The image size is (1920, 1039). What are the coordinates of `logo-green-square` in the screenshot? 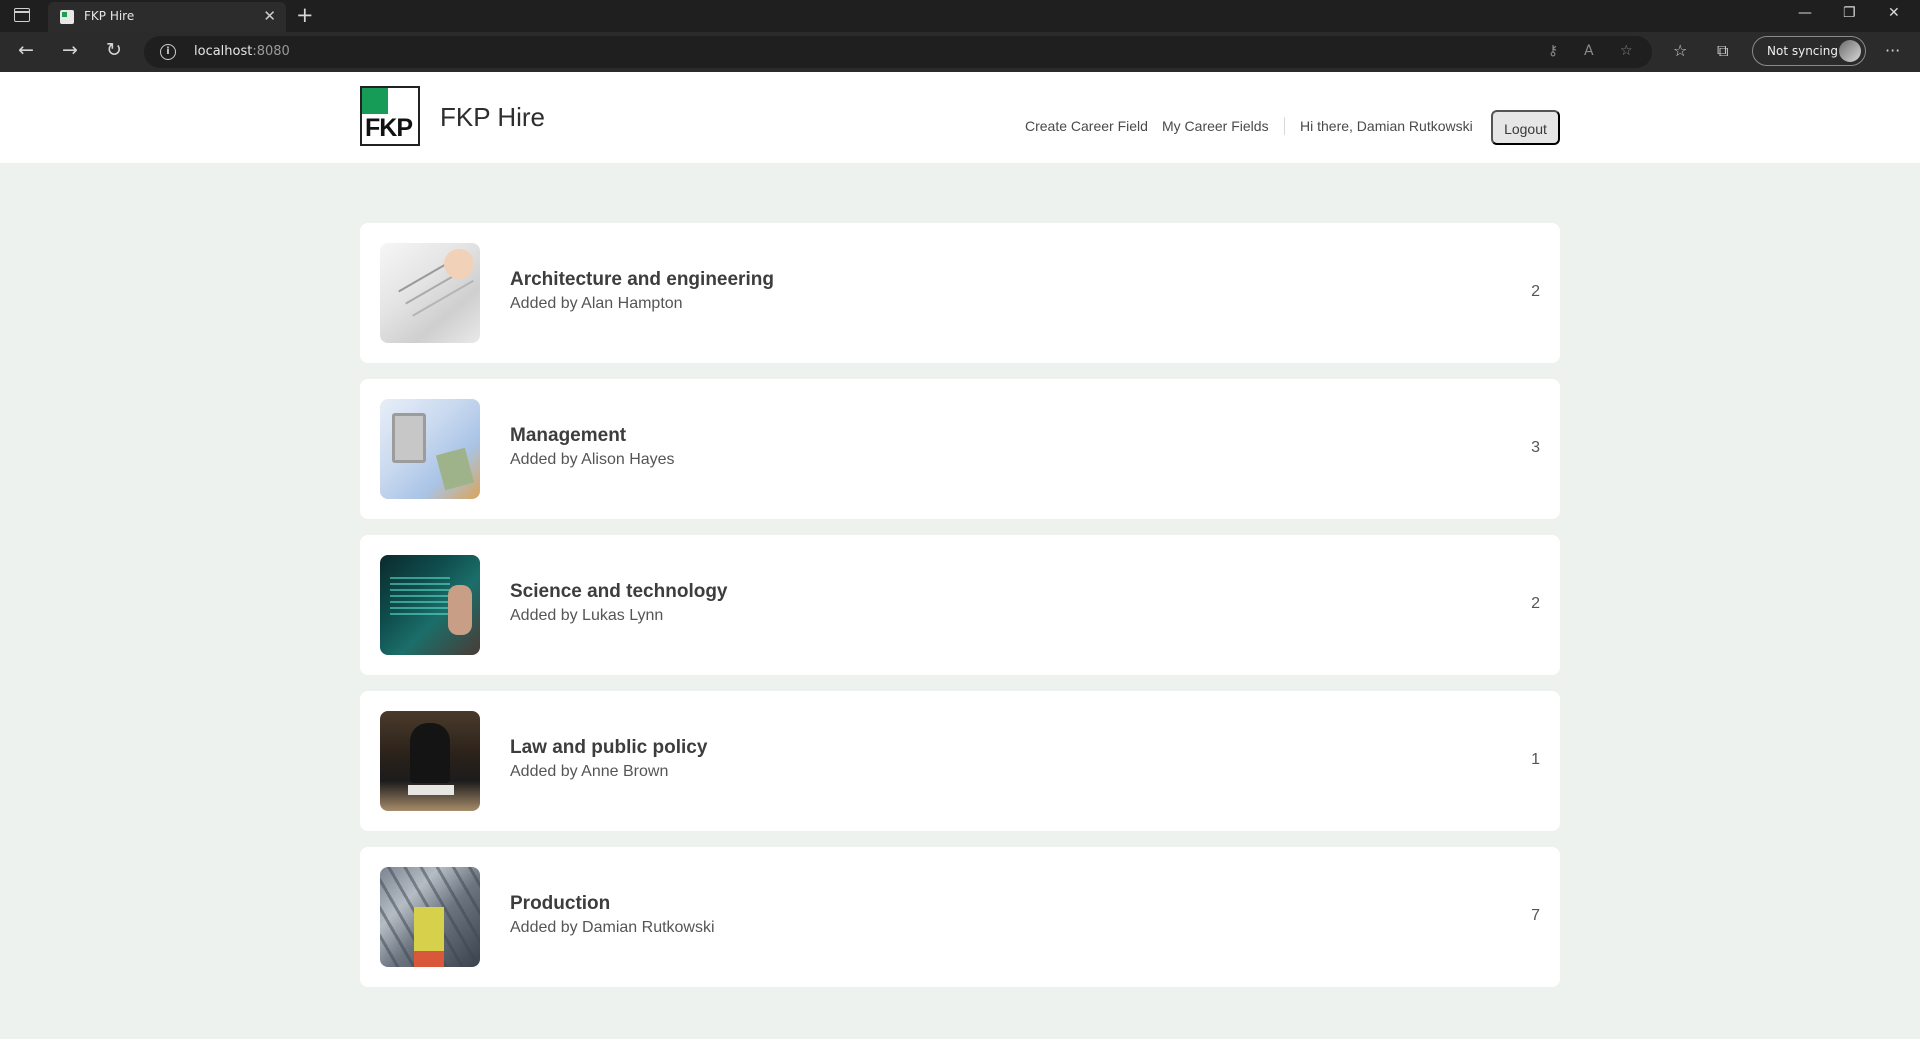 It's located at (375, 101).